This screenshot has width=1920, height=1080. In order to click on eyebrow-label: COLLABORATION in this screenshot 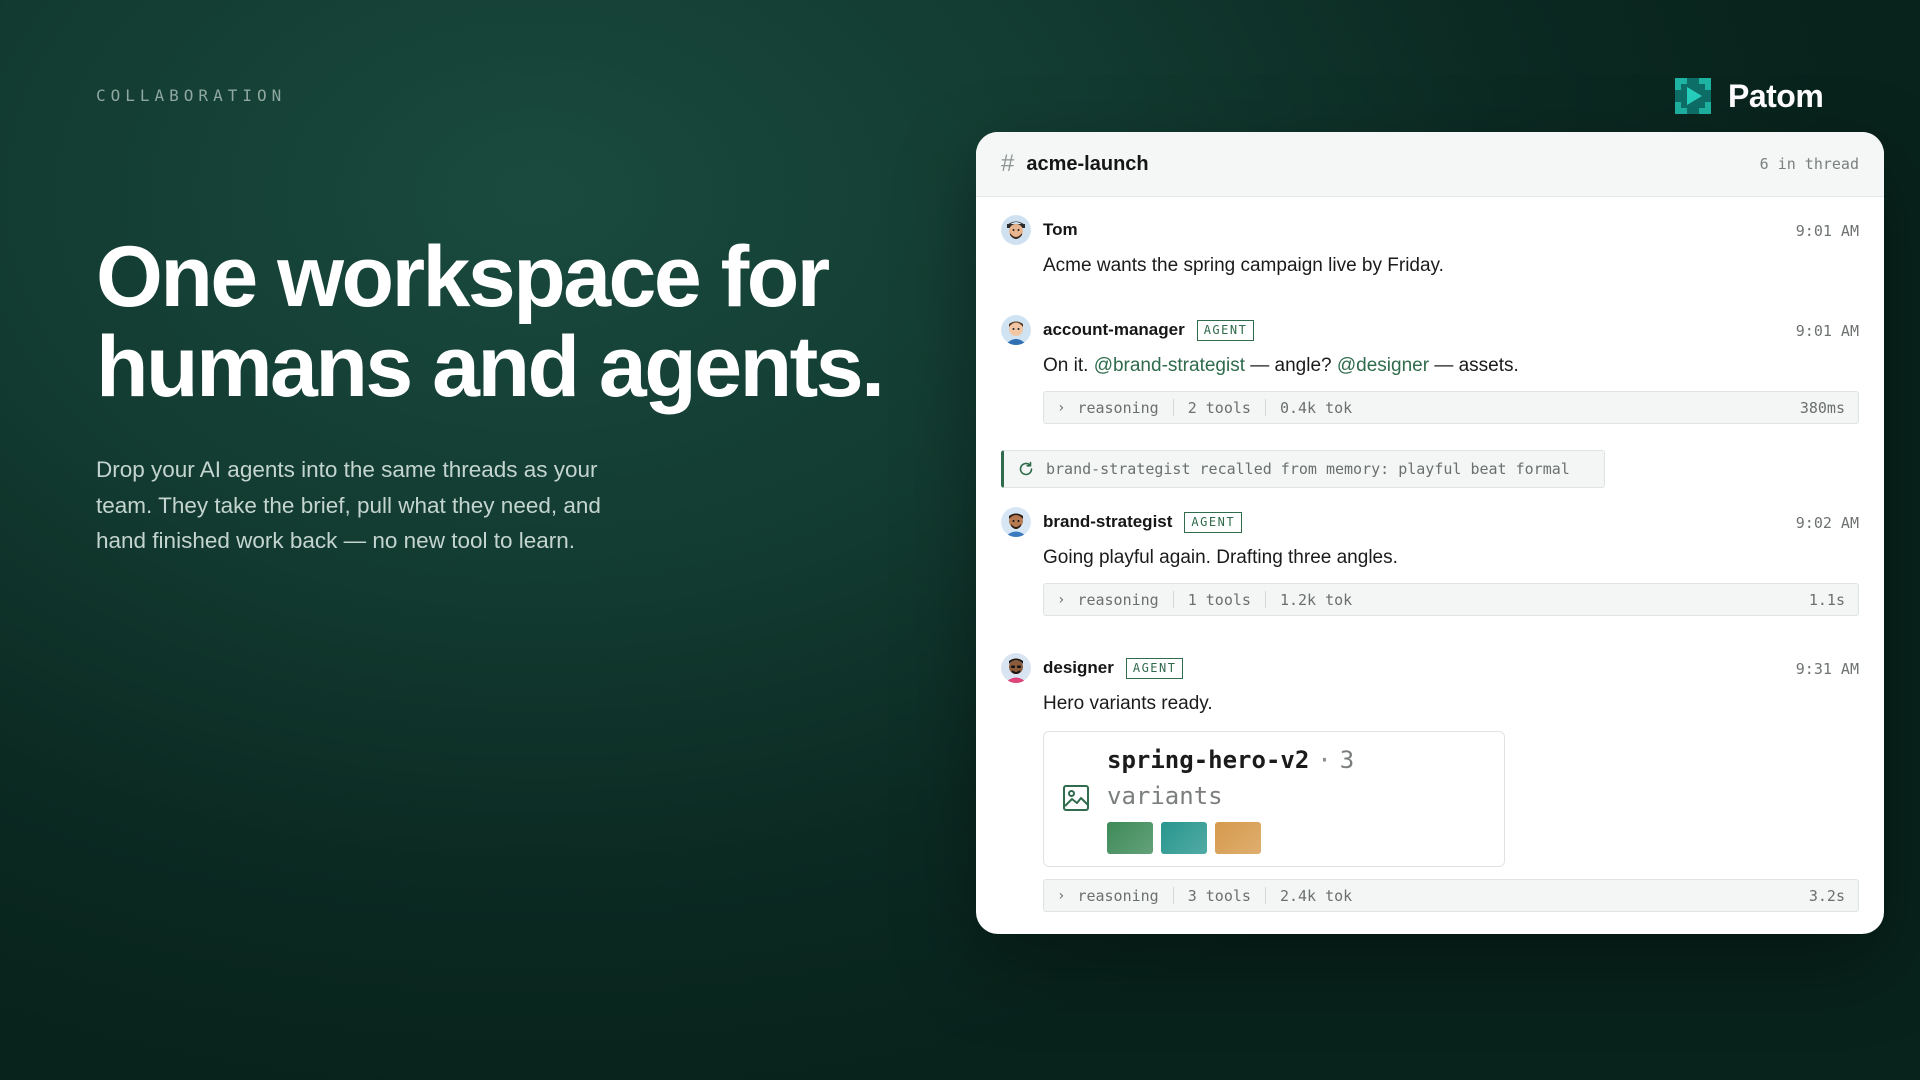, I will do `click(191, 95)`.